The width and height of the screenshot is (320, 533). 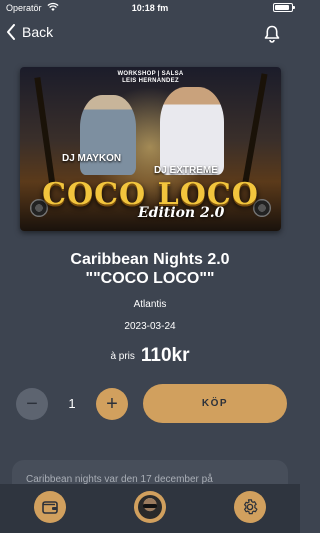 I want to click on profile-tab, so click(x=150, y=507).